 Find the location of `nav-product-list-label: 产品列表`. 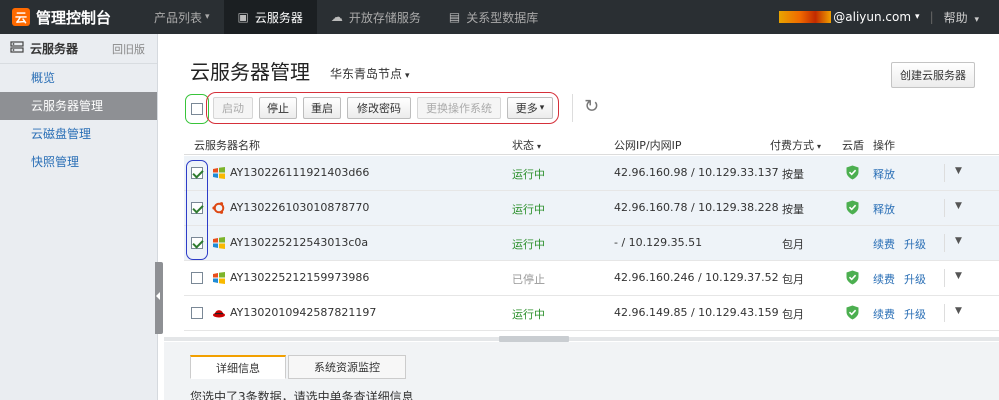

nav-product-list-label: 产品列表 is located at coordinates (178, 17).